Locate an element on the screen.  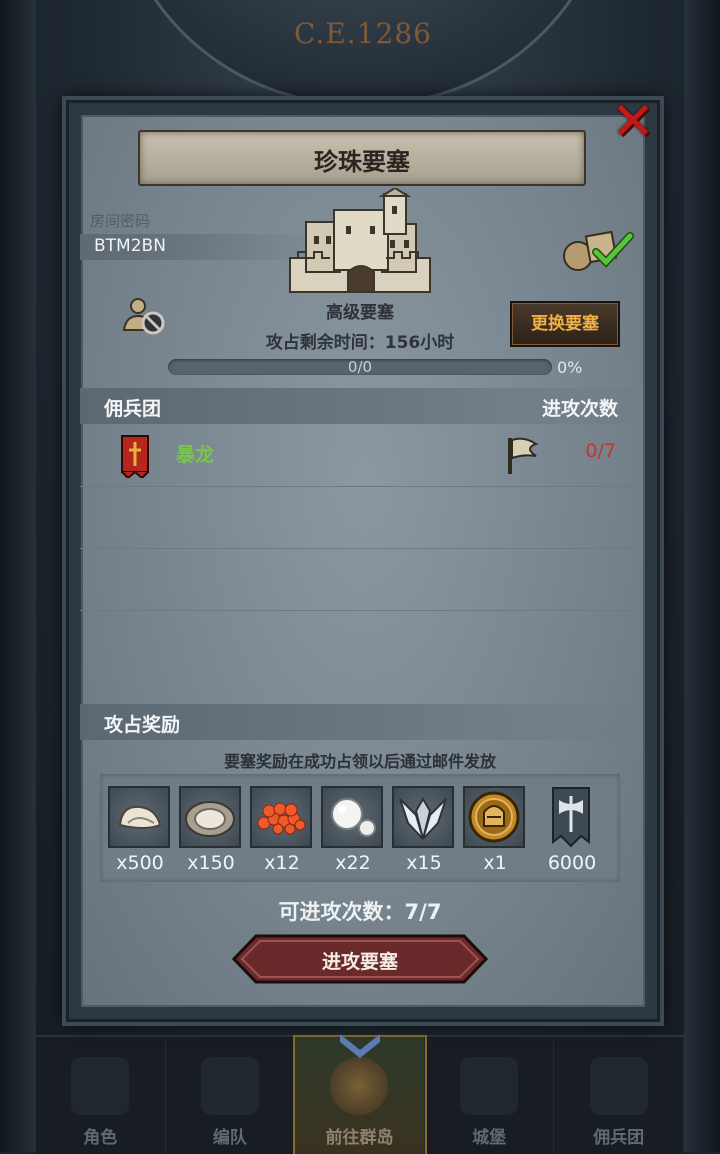
knight-helmet-coin-icon is located at coordinates (494, 817).